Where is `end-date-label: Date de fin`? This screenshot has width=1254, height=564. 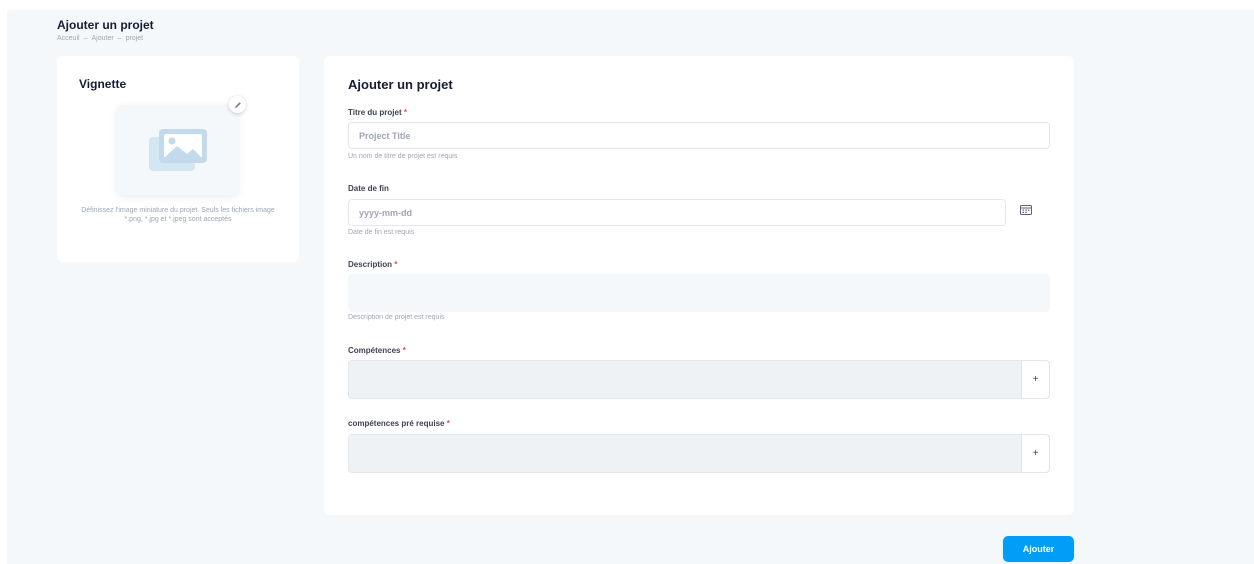
end-date-label: Date de fin is located at coordinates (368, 188).